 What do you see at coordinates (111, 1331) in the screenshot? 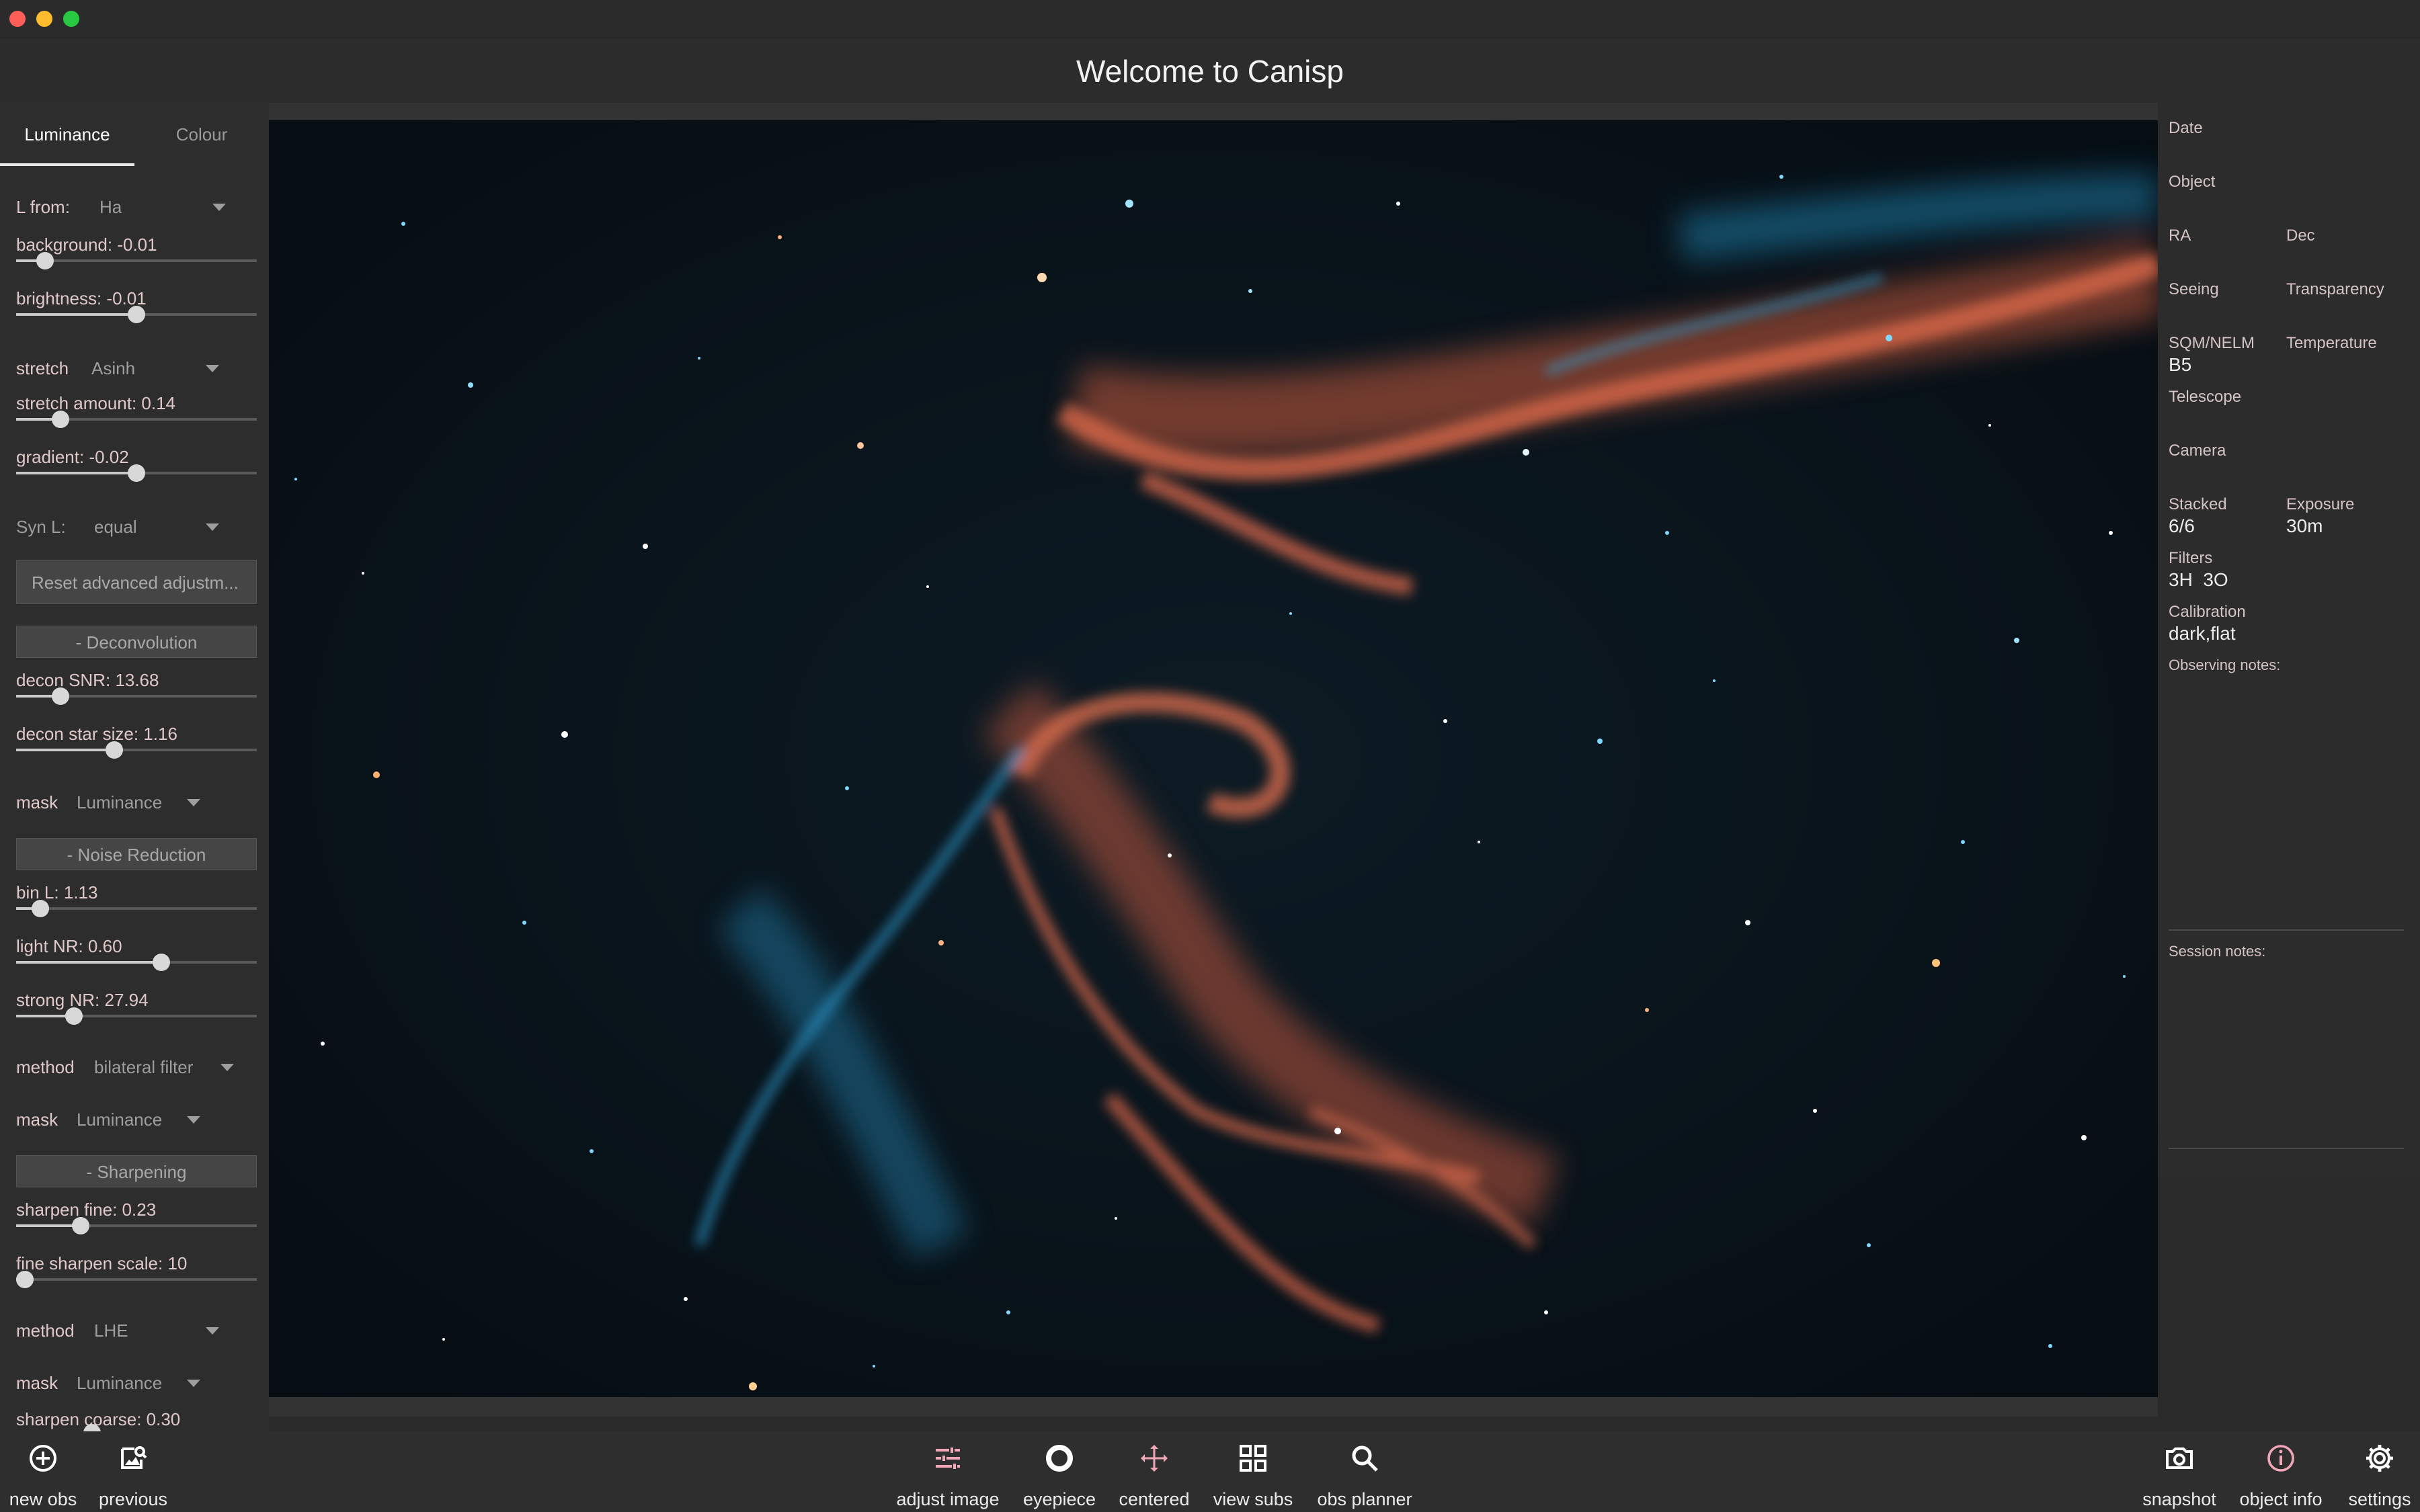
I see `sharpen-method-value: LHE` at bounding box center [111, 1331].